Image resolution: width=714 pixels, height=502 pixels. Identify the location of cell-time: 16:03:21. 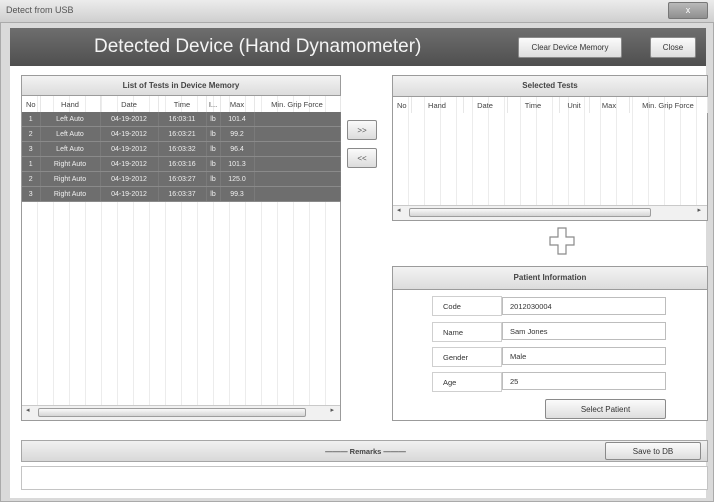
(182, 134).